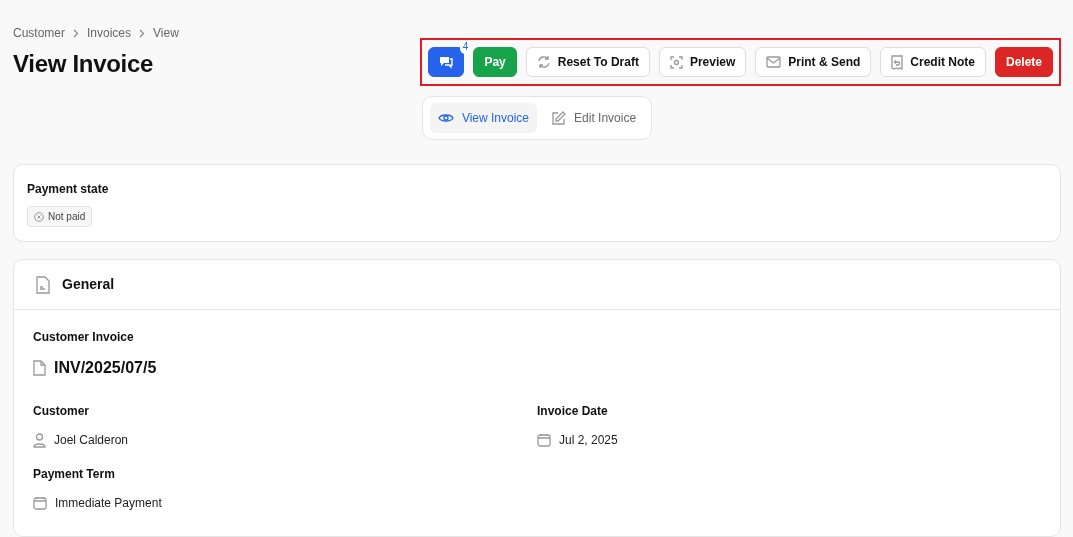  I want to click on tab: View Invoice, so click(483, 118).